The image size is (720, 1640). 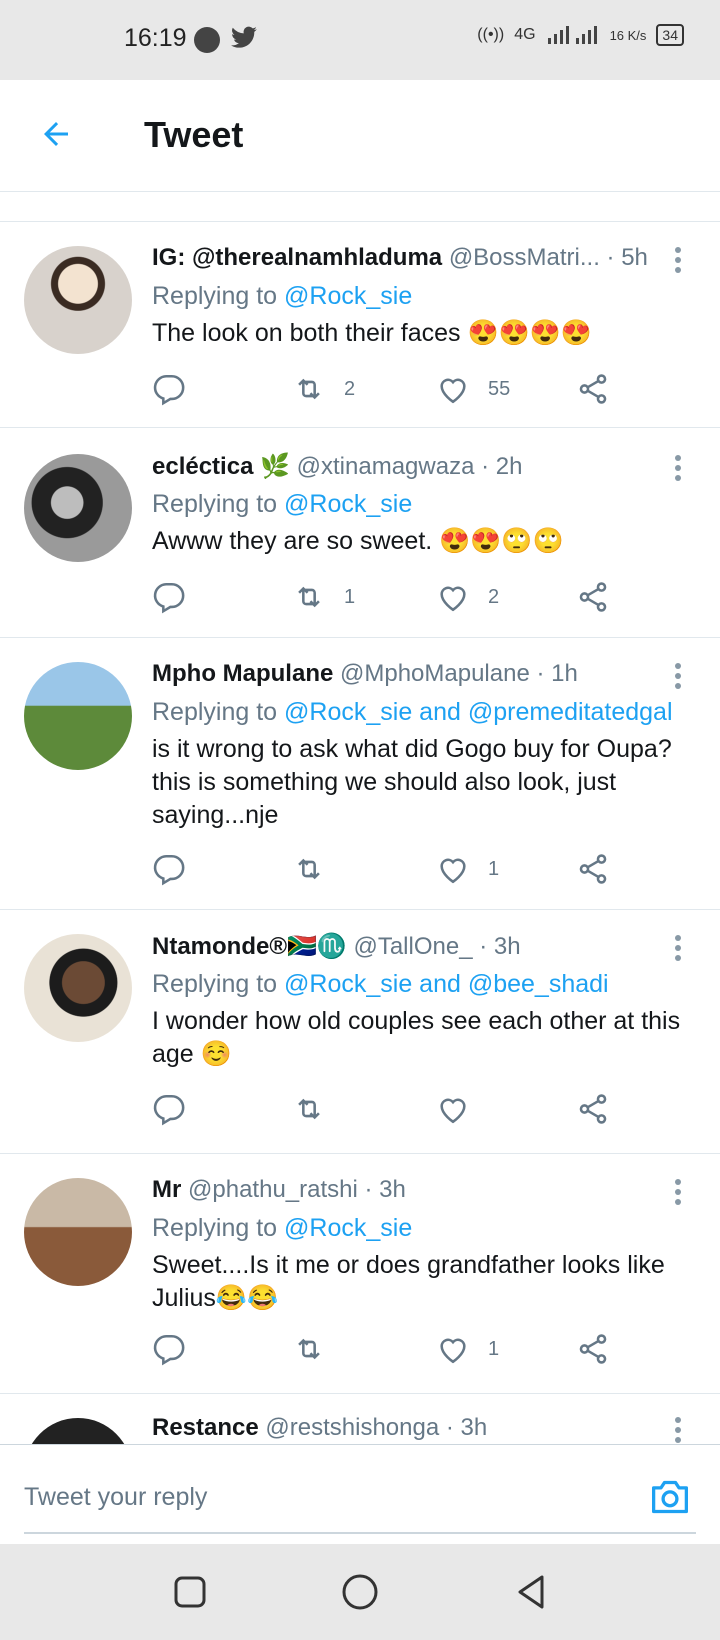 What do you see at coordinates (242, 673) in the screenshot?
I see `author-name: Mpho Mapulane` at bounding box center [242, 673].